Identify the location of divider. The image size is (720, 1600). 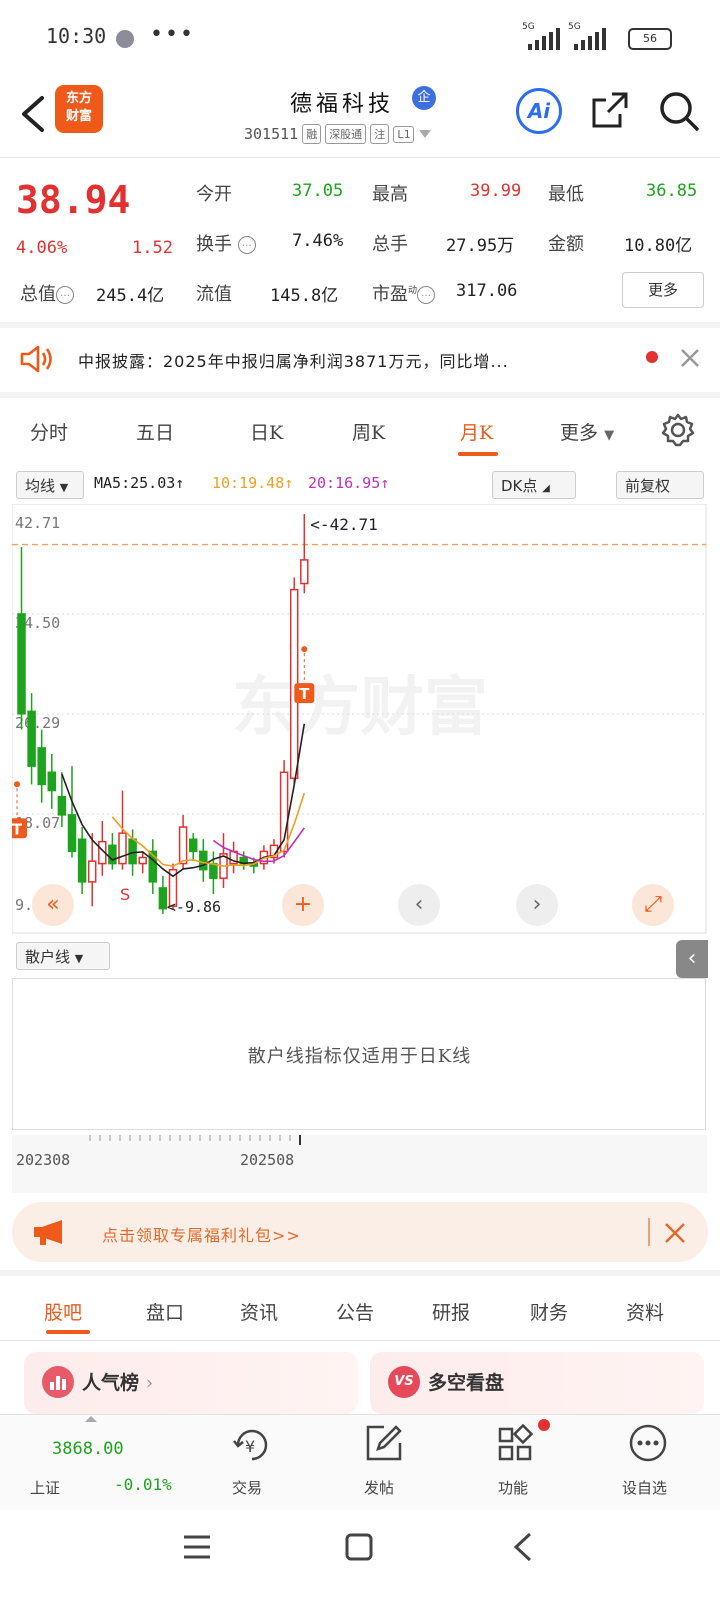
(360, 157).